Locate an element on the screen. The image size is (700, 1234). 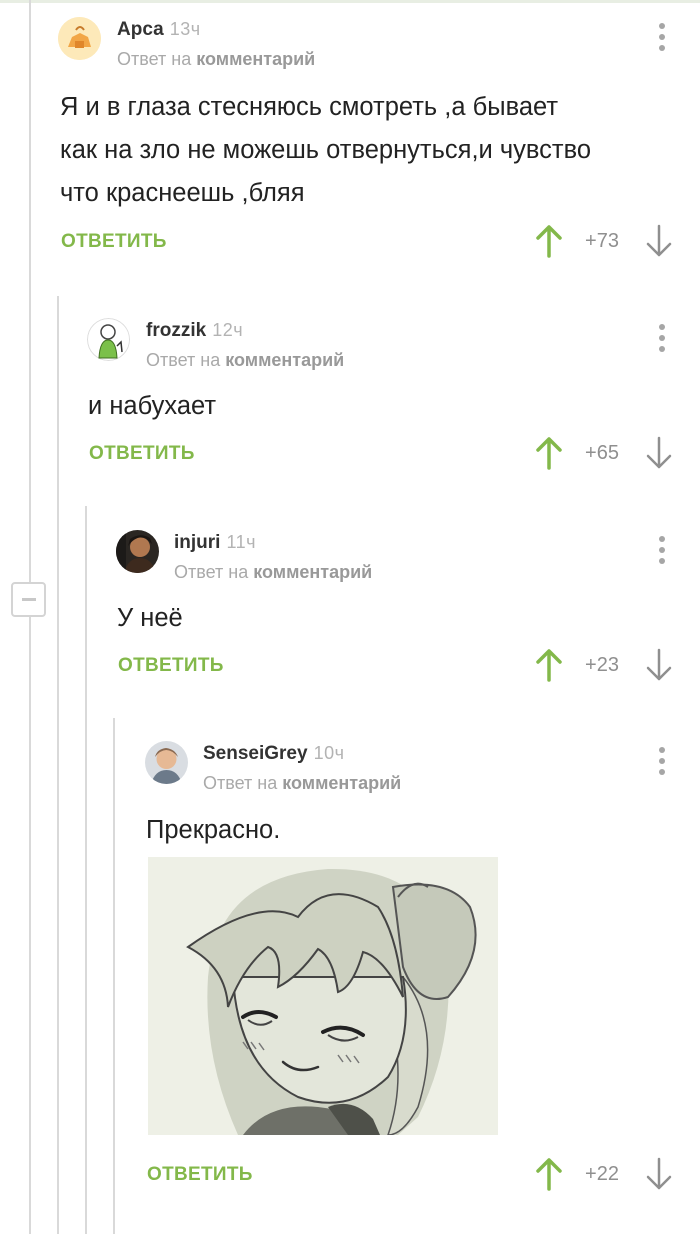
comment-text: У неё is located at coordinates (150, 618).